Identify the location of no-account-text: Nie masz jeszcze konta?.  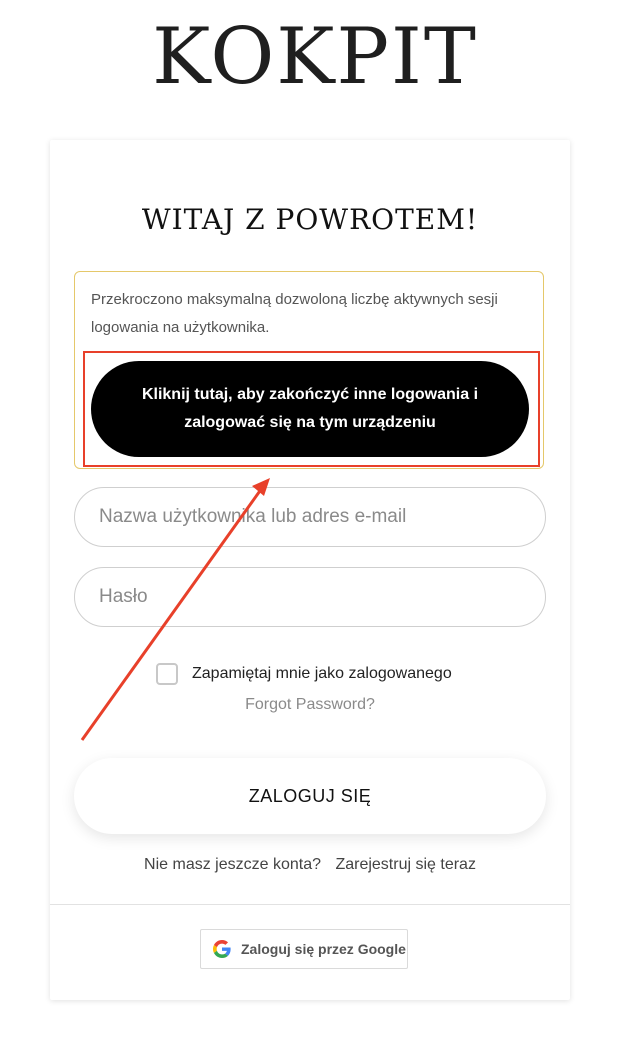
(232, 864).